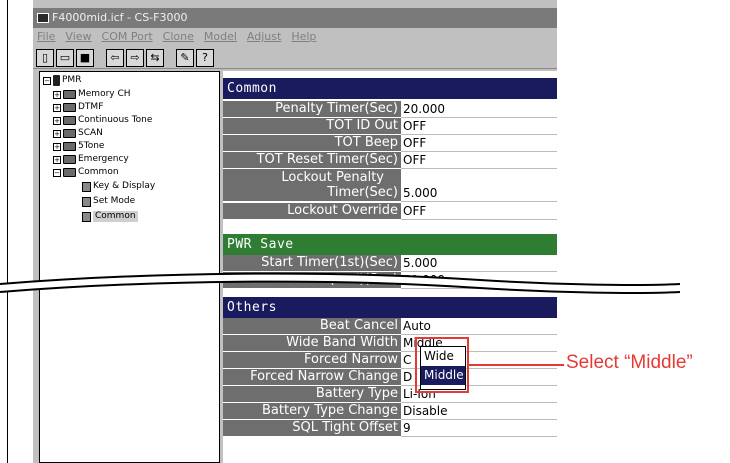 This screenshot has height=463, width=730. I want to click on tree-child-label: Key & Display, so click(124, 186).